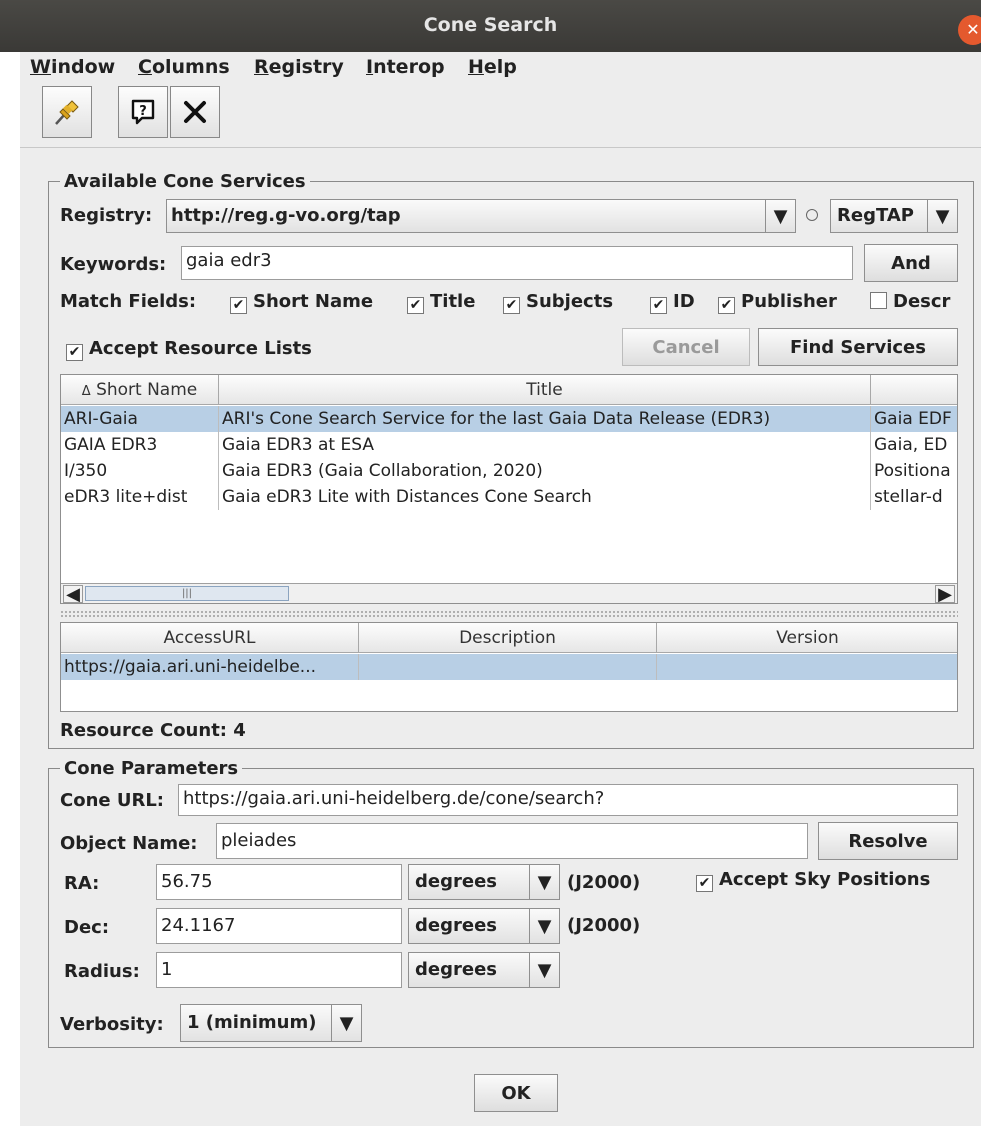  Describe the element at coordinates (544, 926) in the screenshot. I see `dec-unit-dropdown-icon: ▼` at that location.